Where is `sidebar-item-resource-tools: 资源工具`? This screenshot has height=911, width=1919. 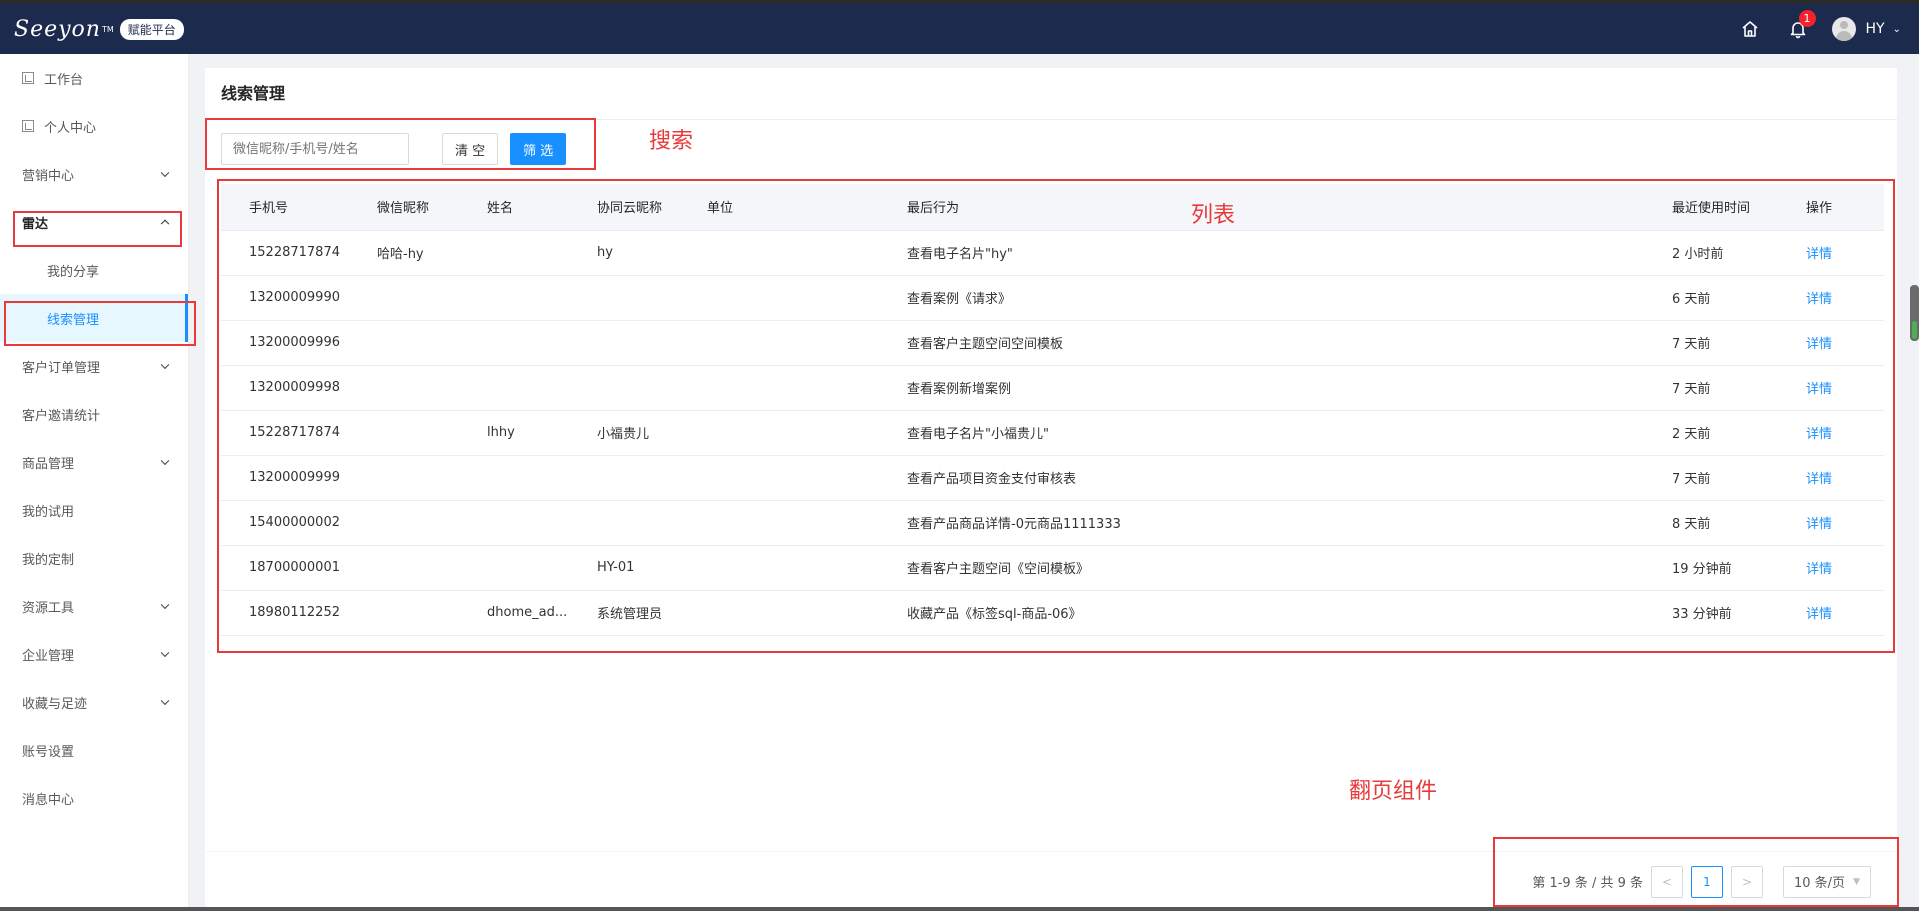
sidebar-item-resource-tools: 资源工具 is located at coordinates (94, 606).